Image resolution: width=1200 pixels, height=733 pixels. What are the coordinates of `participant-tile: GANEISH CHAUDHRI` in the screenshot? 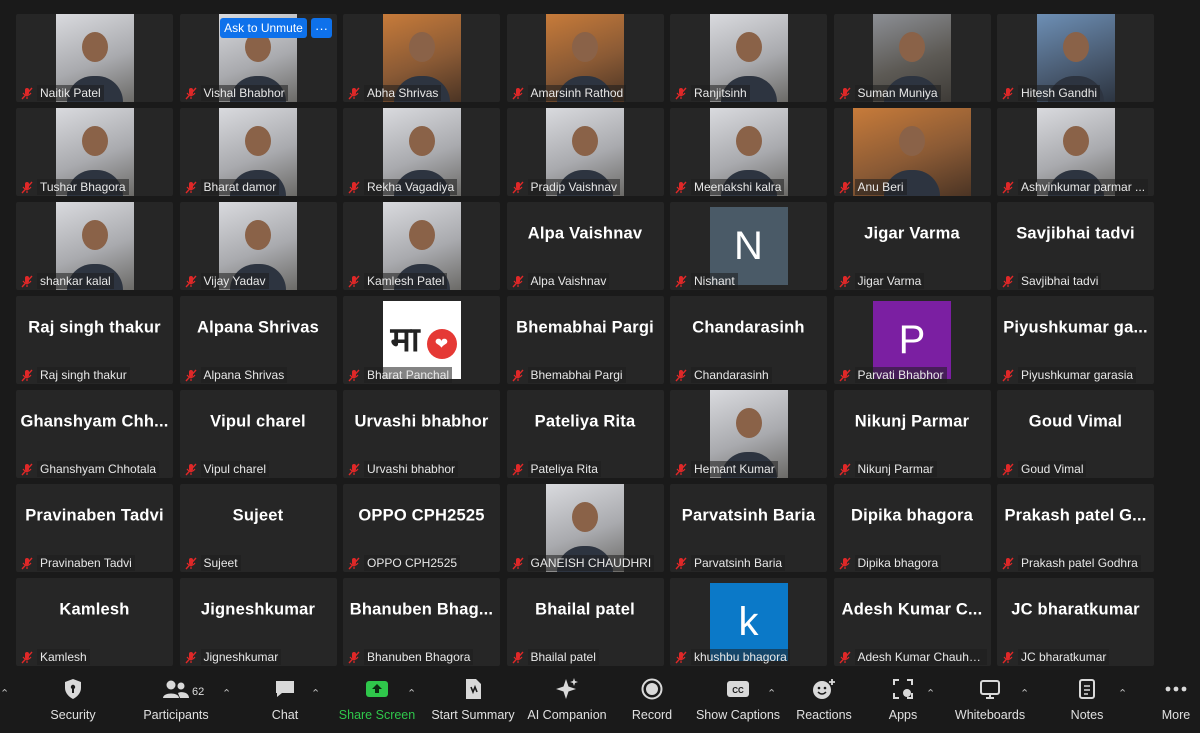 It's located at (585, 528).